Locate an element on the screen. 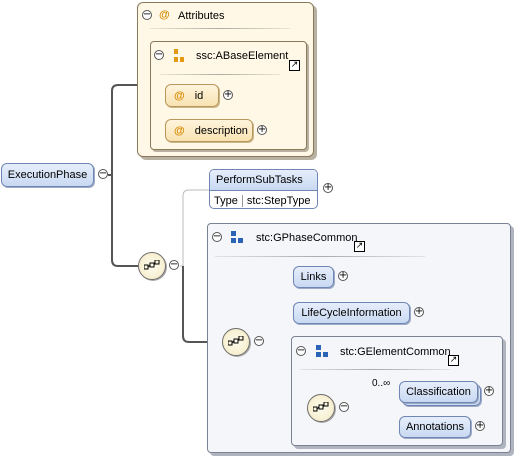 The width and height of the screenshot is (530, 458). perform-subtasks-element: PerformSubTasks Type stc:StepType is located at coordinates (263, 189).